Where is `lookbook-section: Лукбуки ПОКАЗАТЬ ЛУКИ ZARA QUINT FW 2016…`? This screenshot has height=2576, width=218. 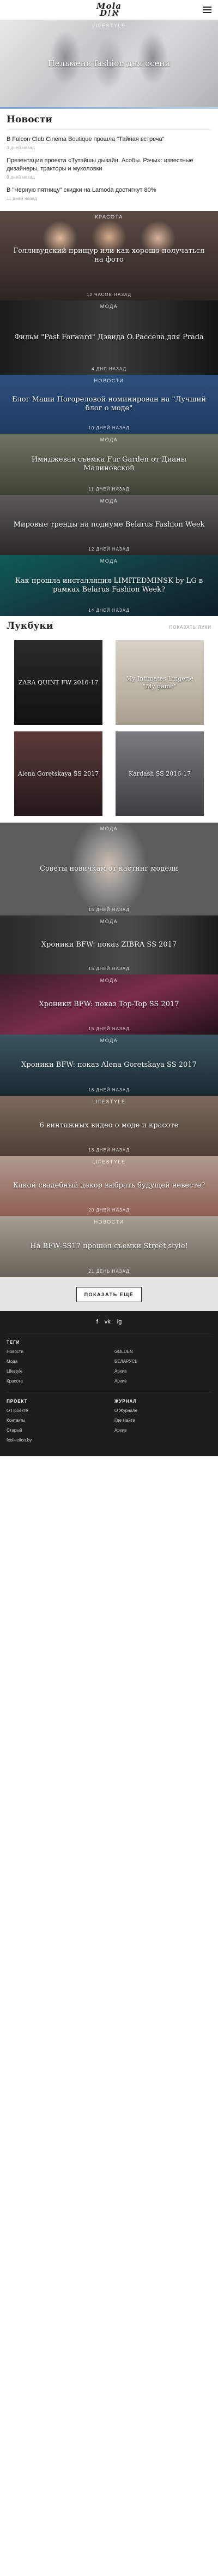
lookbook-section: Лукбуки ПОКАЗАТЬ ЛУКИ ZARA QUINT FW 2016… is located at coordinates (109, 719).